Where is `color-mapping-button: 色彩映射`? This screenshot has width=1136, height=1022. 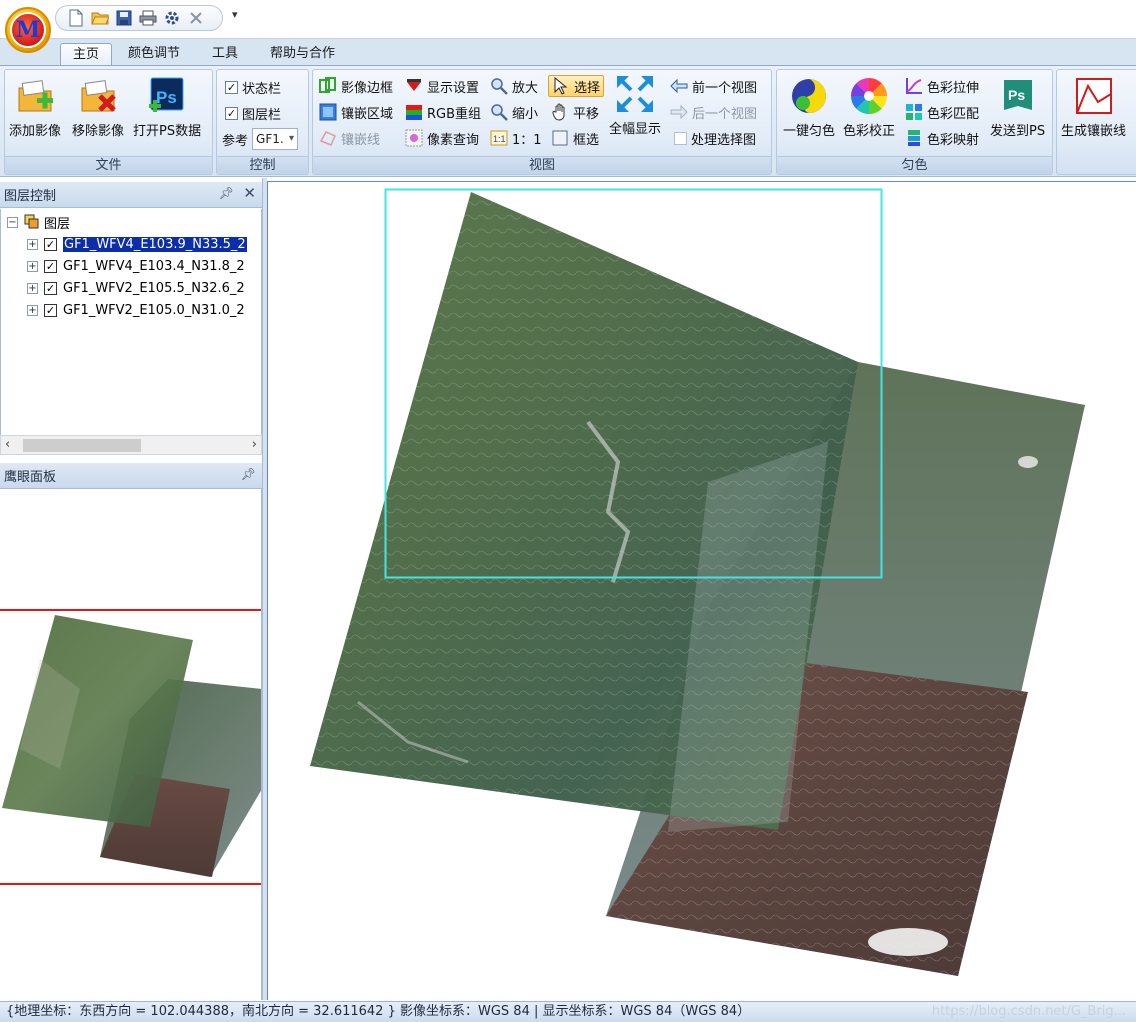 color-mapping-button: 色彩映射 is located at coordinates (942, 138).